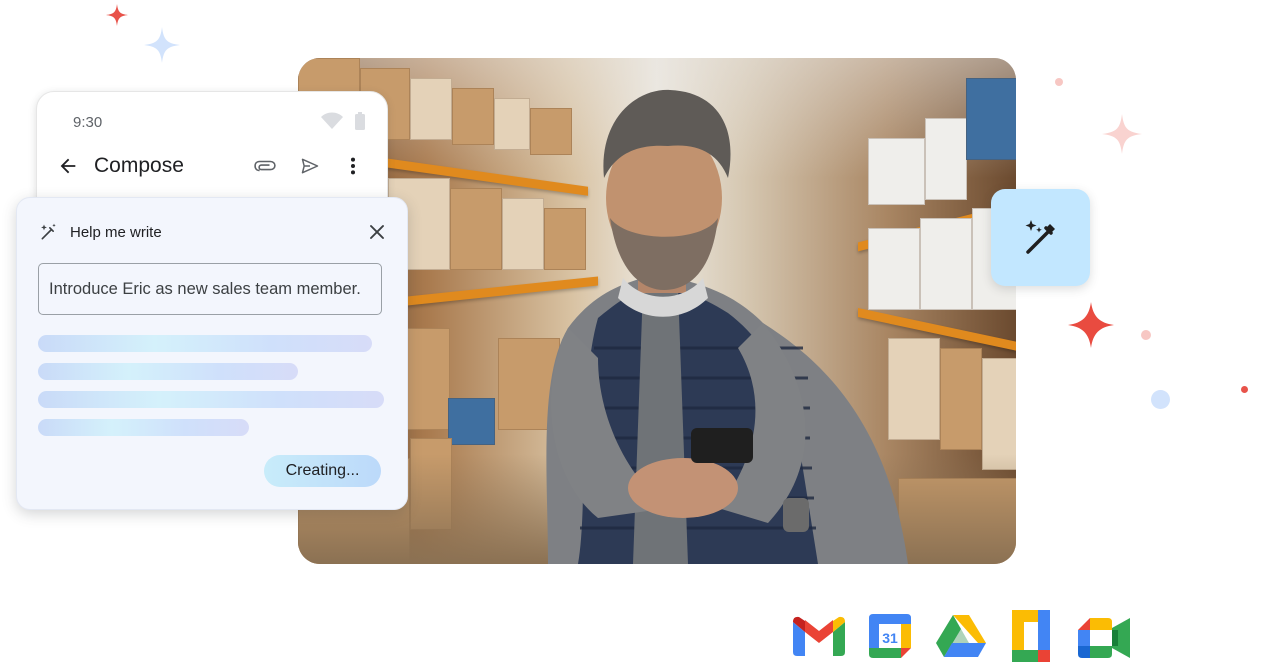 This screenshot has height=671, width=1262. I want to click on close-icon, so click(377, 232).